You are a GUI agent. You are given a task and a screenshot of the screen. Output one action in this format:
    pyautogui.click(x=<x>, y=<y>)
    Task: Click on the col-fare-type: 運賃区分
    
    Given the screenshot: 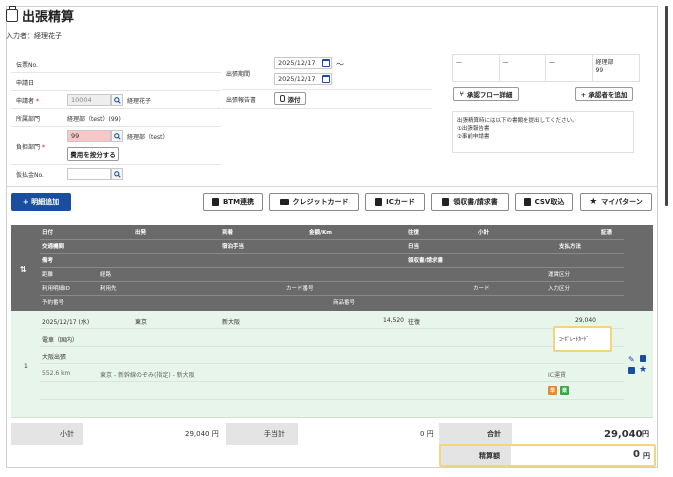 What is the action you would take?
    pyautogui.click(x=559, y=275)
    